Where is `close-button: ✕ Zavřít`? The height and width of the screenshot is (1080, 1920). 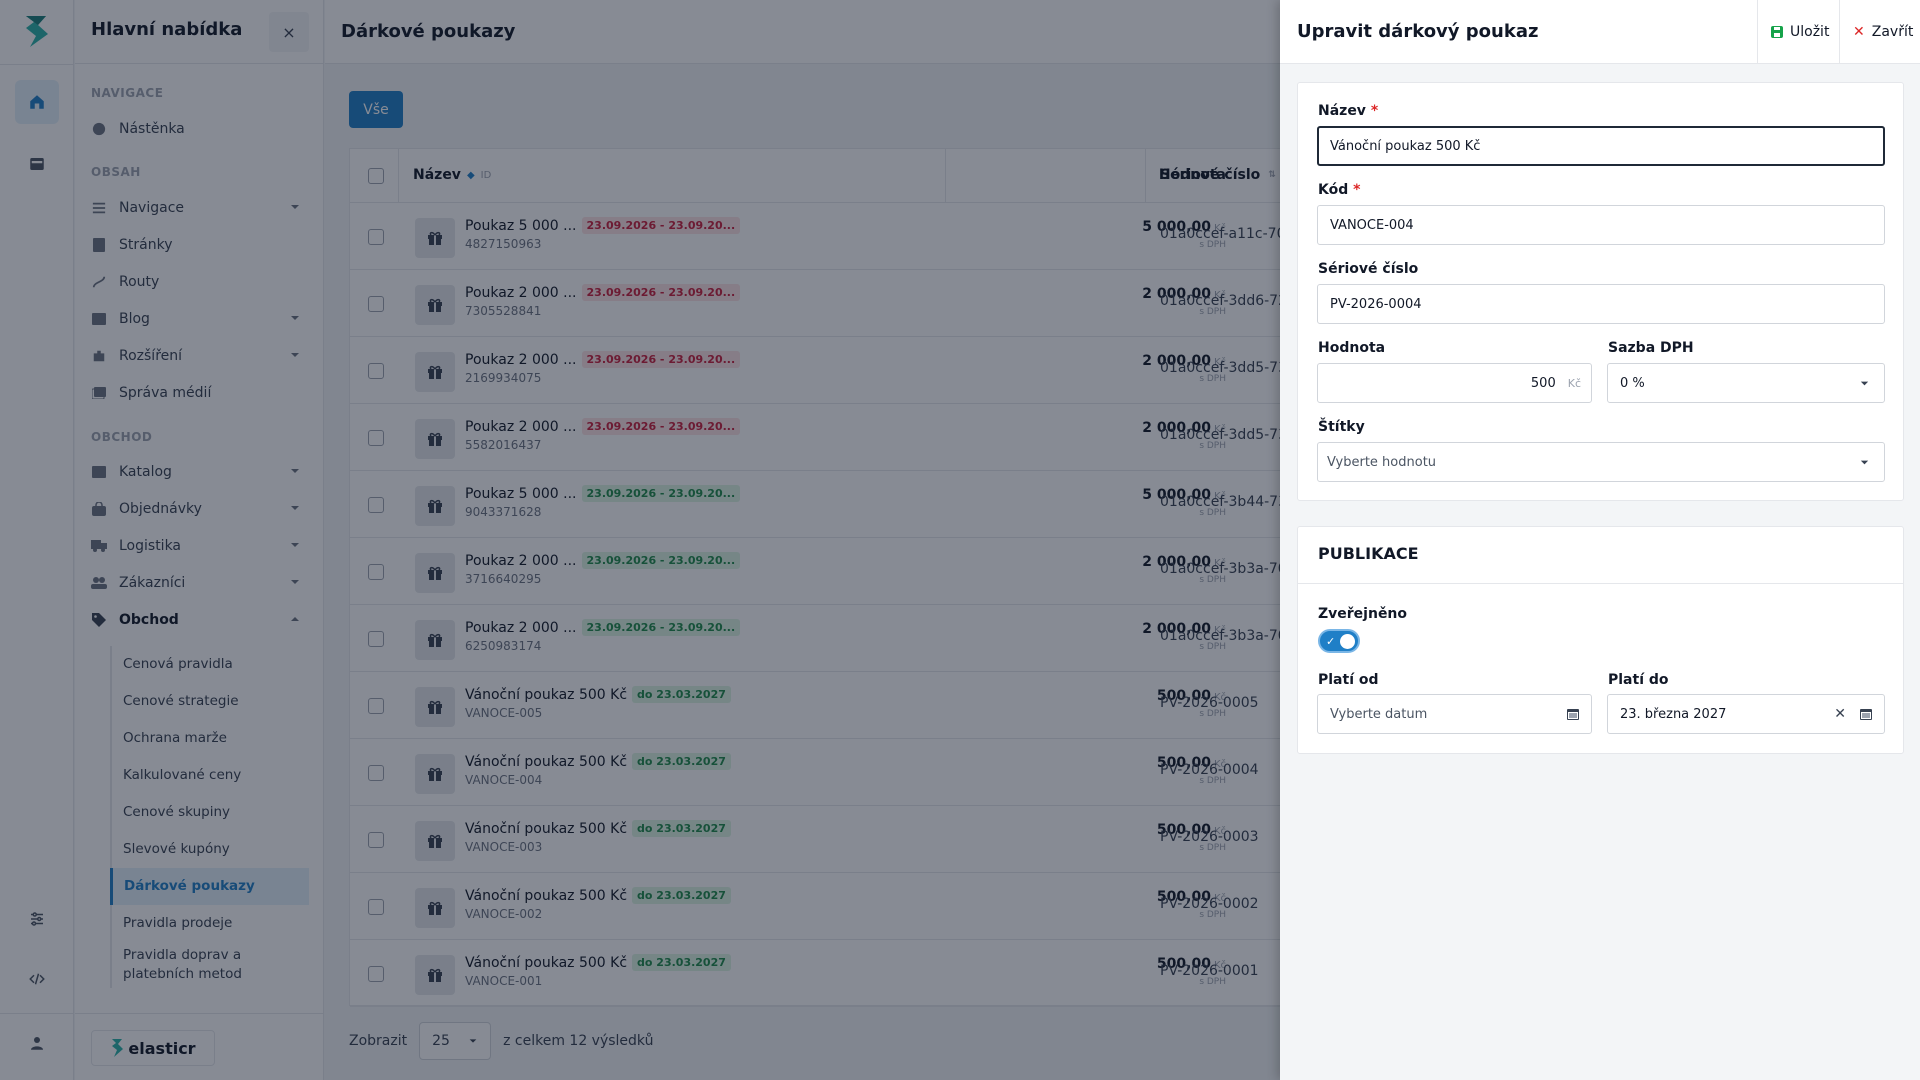 close-button: ✕ Zavřít is located at coordinates (1879, 32).